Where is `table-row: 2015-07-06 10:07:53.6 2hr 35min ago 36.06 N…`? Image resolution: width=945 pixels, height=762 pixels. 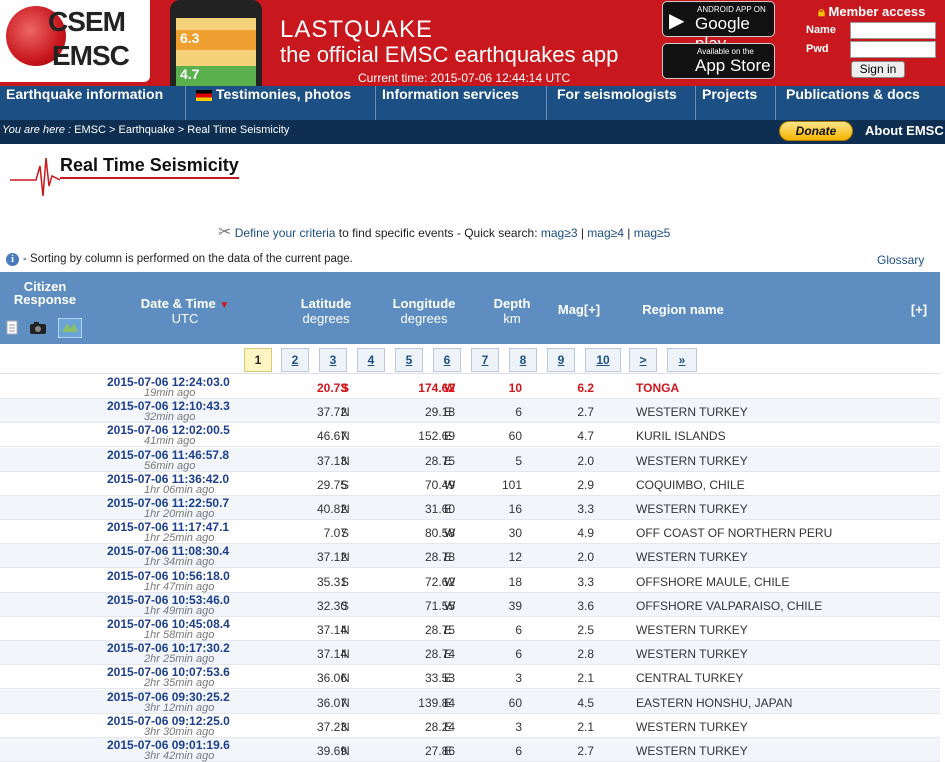
table-row: 2015-07-06 10:07:53.6 2hr 35min ago 36.06 N… is located at coordinates (470, 677).